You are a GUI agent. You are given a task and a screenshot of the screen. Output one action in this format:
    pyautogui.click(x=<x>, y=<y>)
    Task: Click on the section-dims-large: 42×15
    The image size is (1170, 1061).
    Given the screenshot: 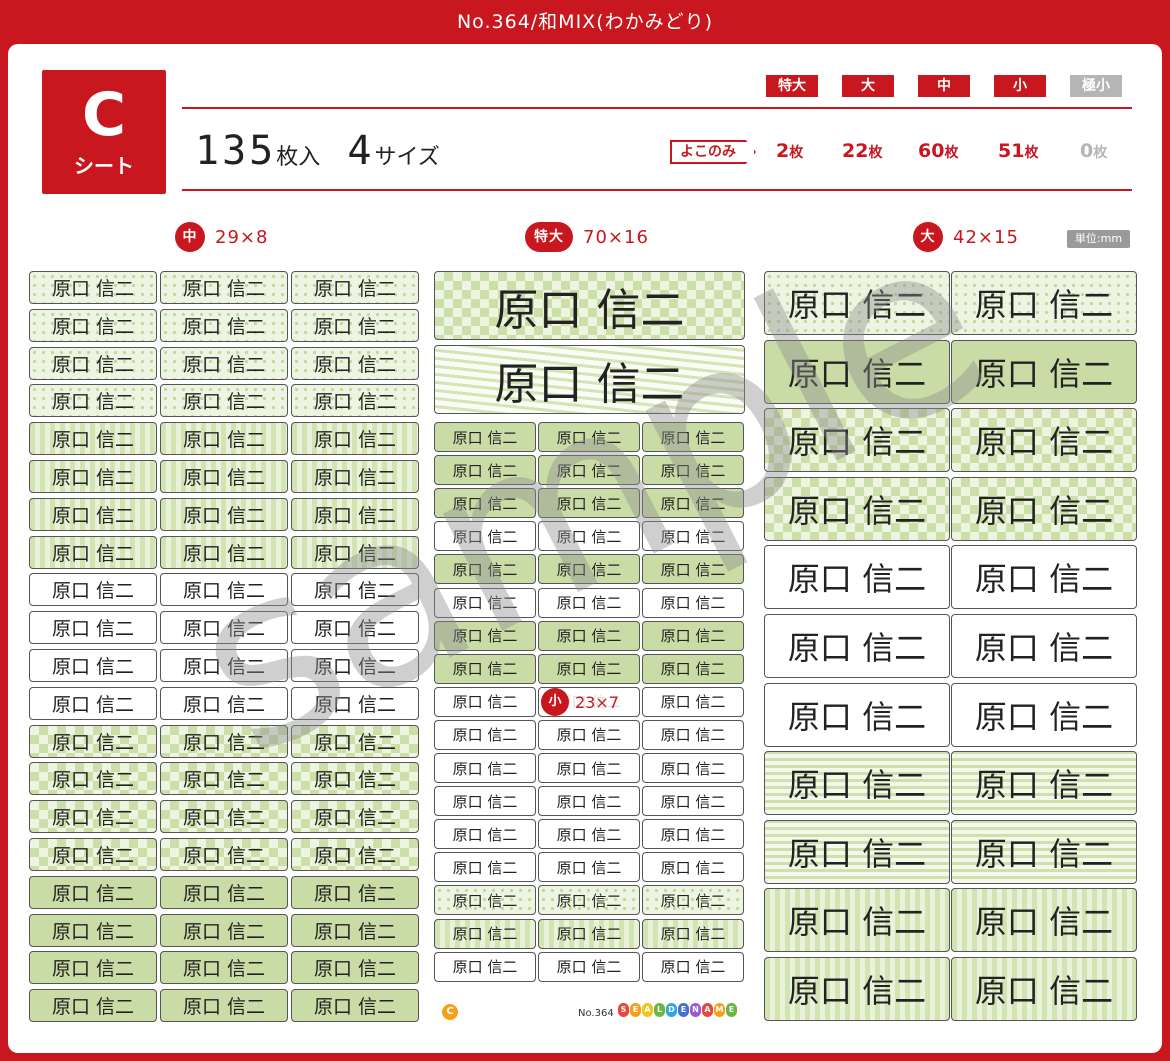 What is the action you would take?
    pyautogui.click(x=986, y=237)
    